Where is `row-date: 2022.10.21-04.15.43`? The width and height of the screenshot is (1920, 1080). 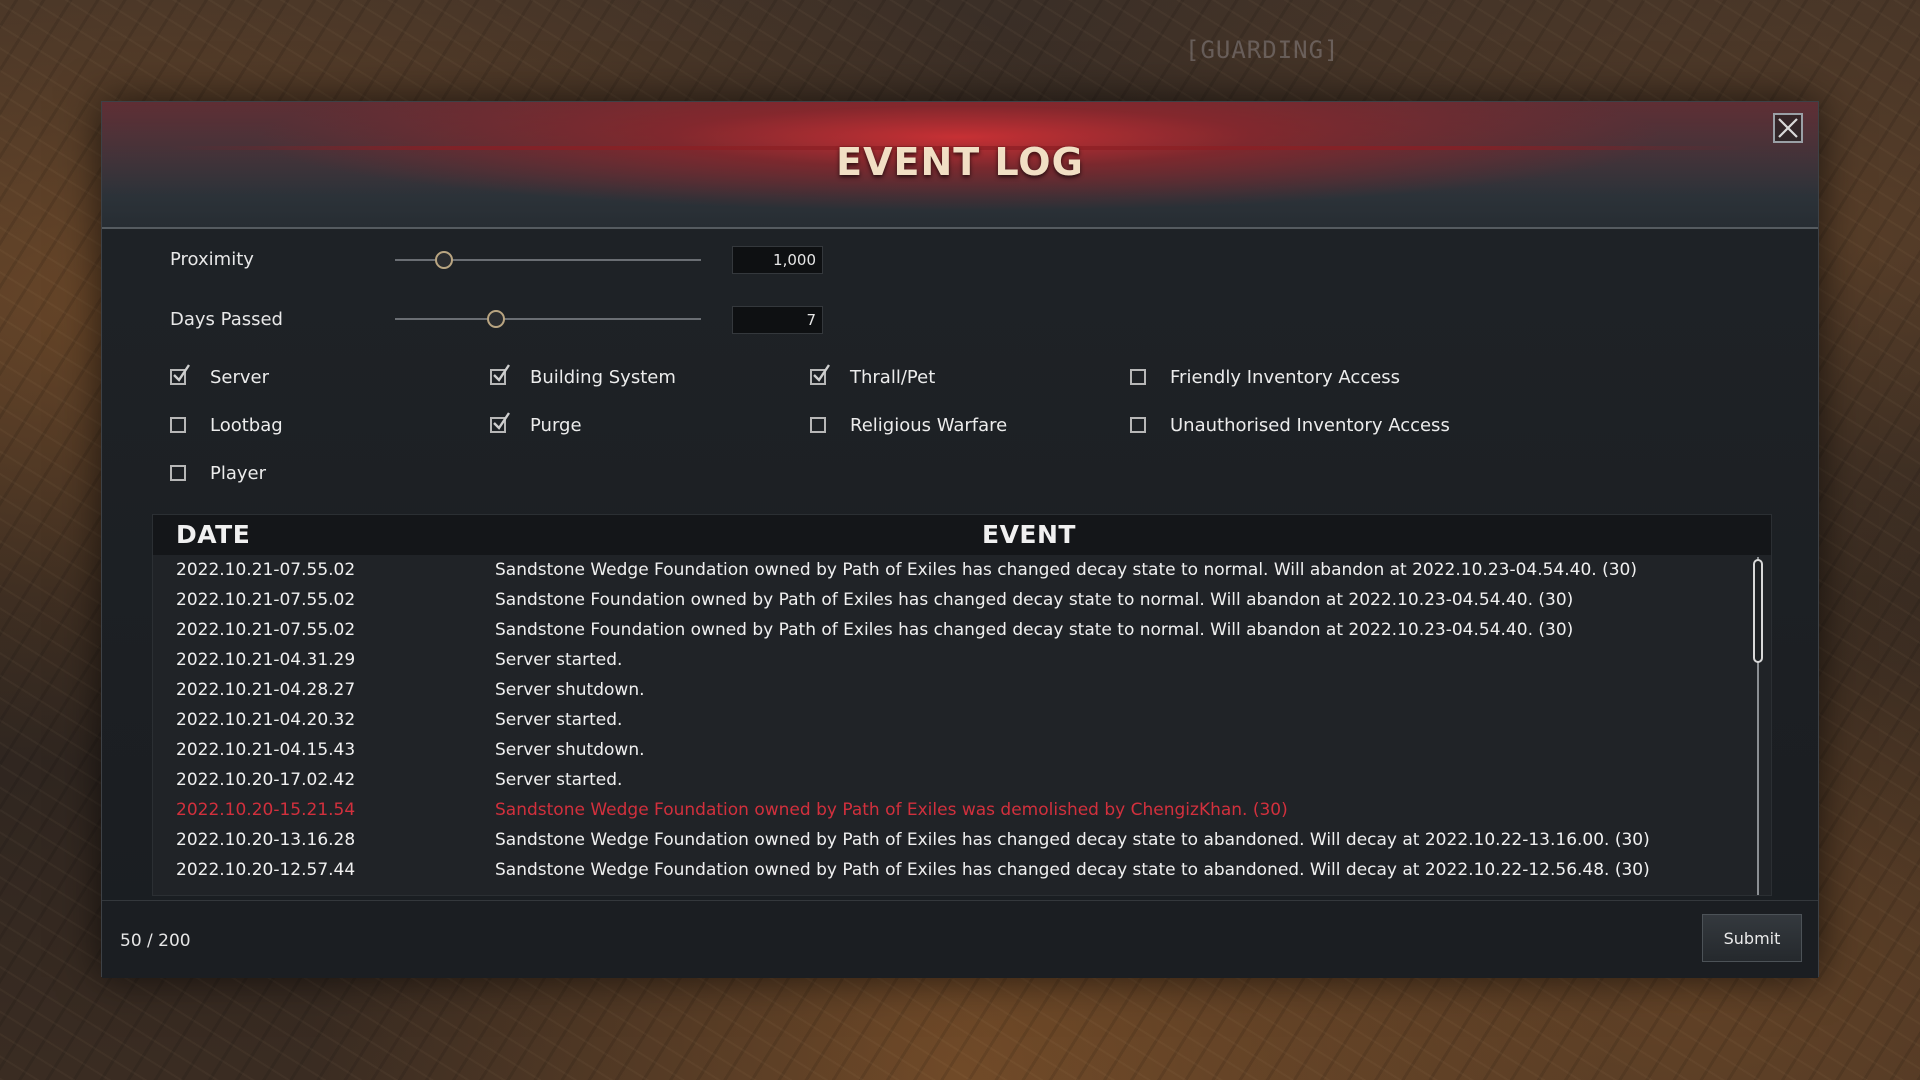 row-date: 2022.10.21-04.15.43 is located at coordinates (266, 750).